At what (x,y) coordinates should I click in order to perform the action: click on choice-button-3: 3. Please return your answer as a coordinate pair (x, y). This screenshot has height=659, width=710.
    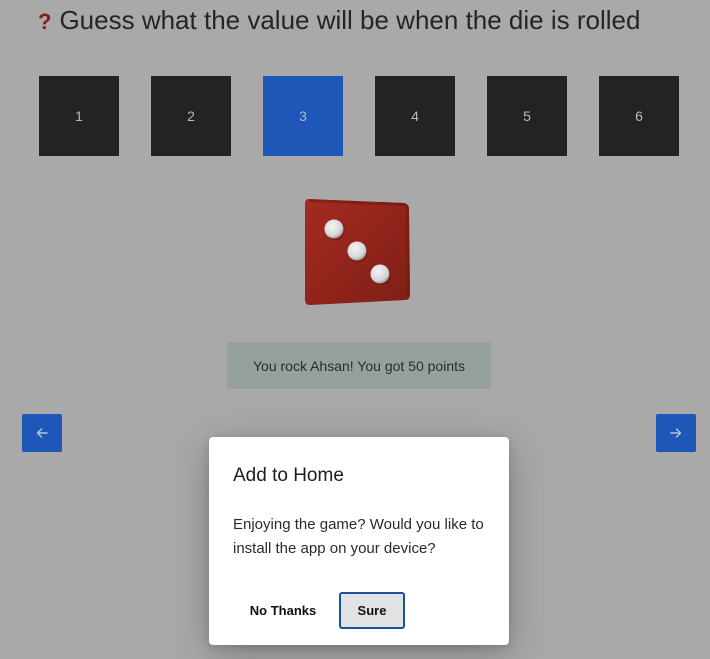
    Looking at the image, I should click on (303, 116).